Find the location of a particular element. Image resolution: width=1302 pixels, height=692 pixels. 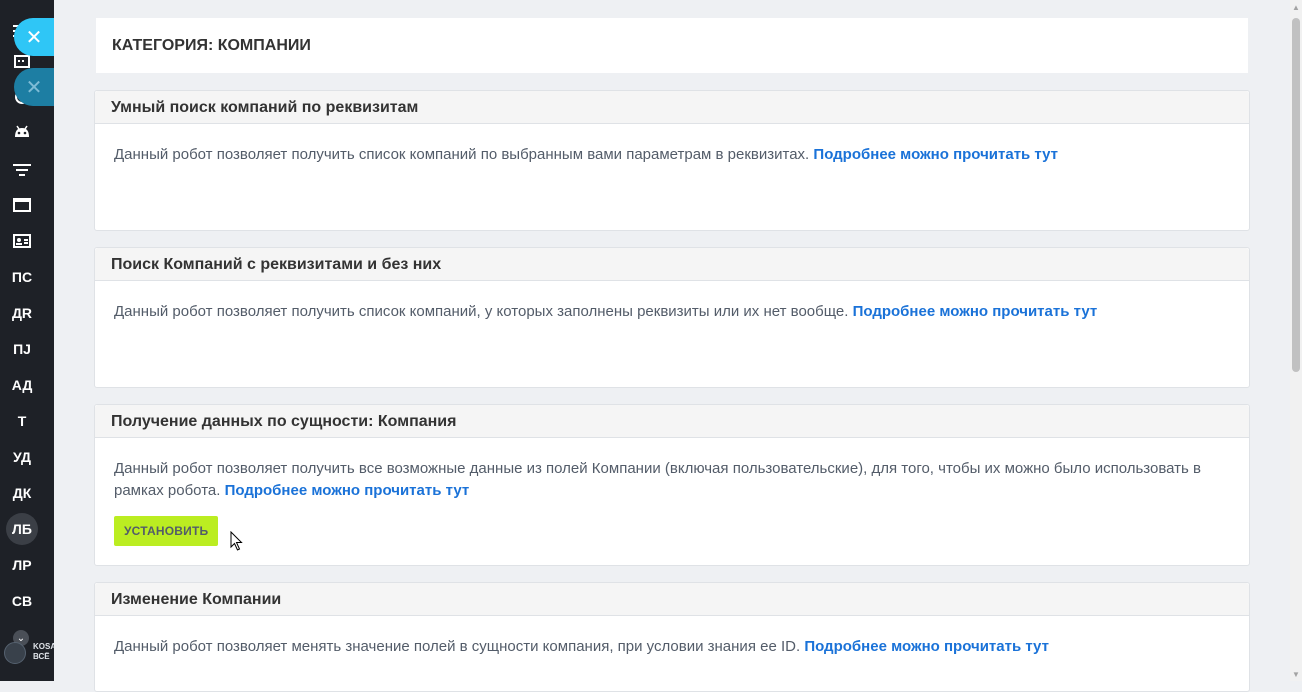

user-name-line2: ВСЁ is located at coordinates (41, 656).